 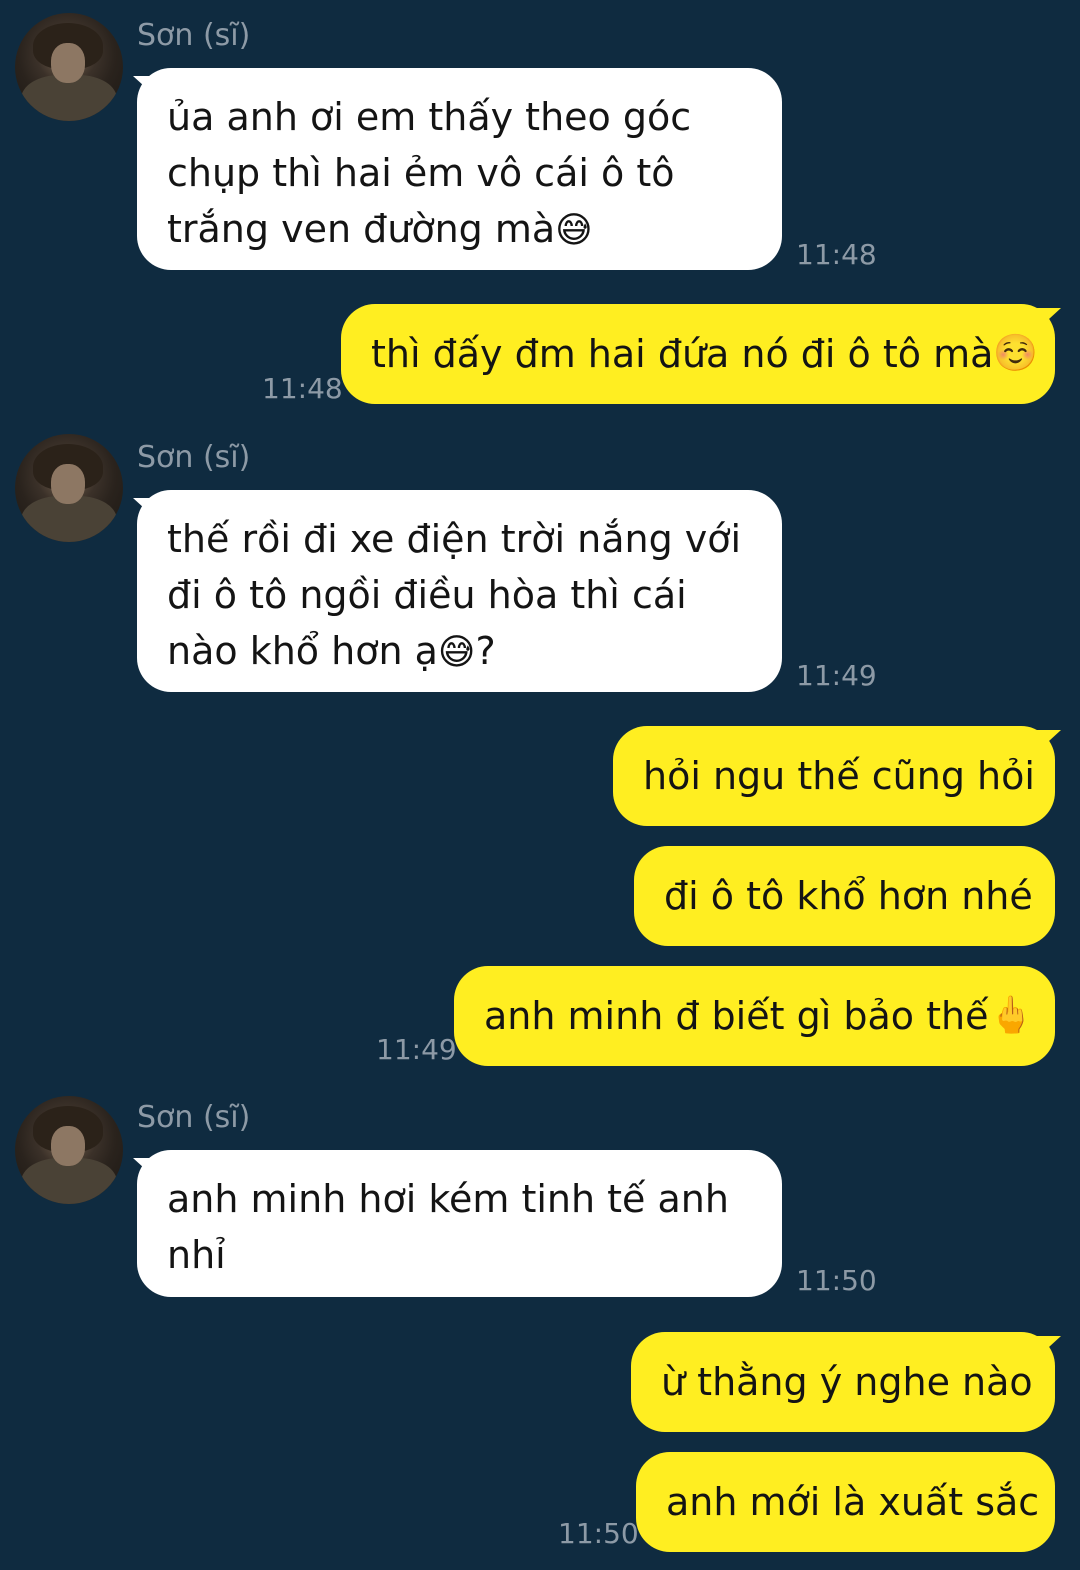 I want to click on message-text: anh mới là xuất sắc, so click(x=853, y=1502).